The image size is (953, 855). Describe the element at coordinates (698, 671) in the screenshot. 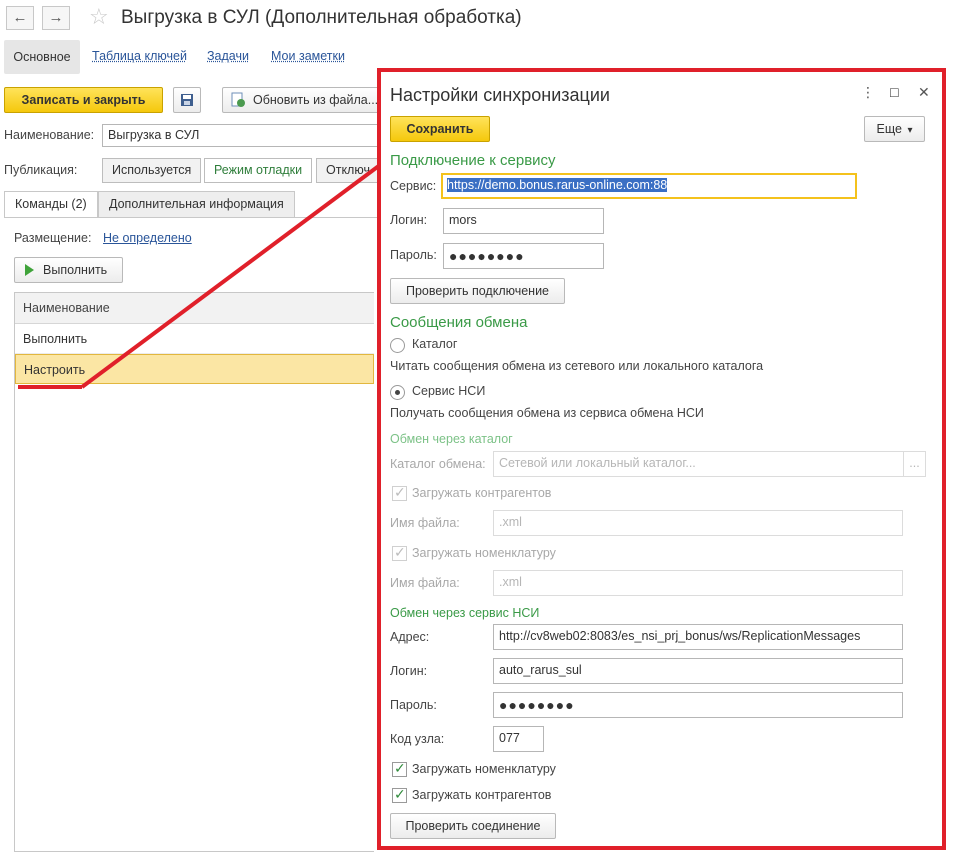

I see `nsi-login-field: auto_rarus_sul` at that location.